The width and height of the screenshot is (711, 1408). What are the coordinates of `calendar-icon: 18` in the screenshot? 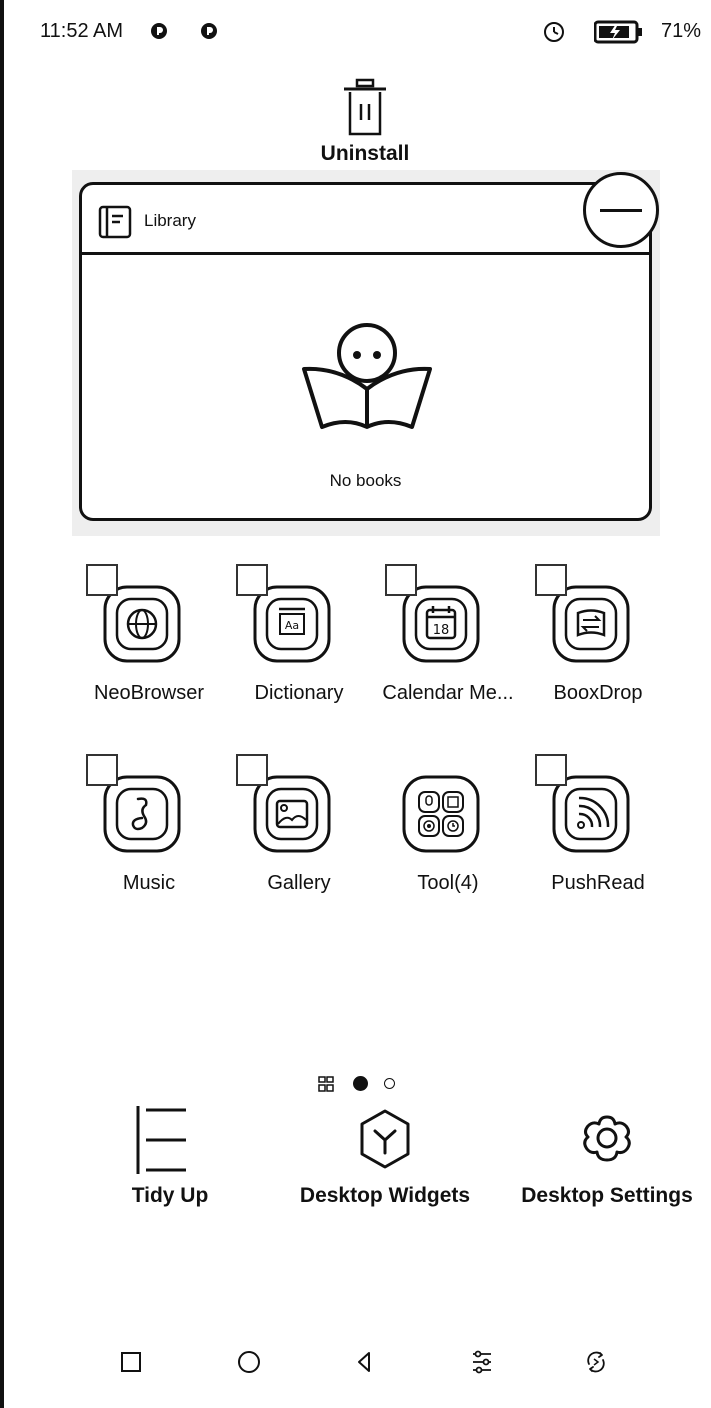 It's located at (441, 624).